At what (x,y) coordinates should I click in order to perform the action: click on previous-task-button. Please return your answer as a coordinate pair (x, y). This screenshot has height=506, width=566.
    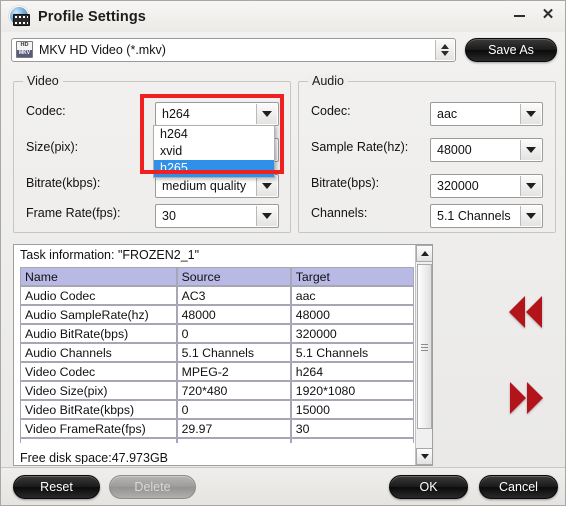
    Looking at the image, I should click on (525, 312).